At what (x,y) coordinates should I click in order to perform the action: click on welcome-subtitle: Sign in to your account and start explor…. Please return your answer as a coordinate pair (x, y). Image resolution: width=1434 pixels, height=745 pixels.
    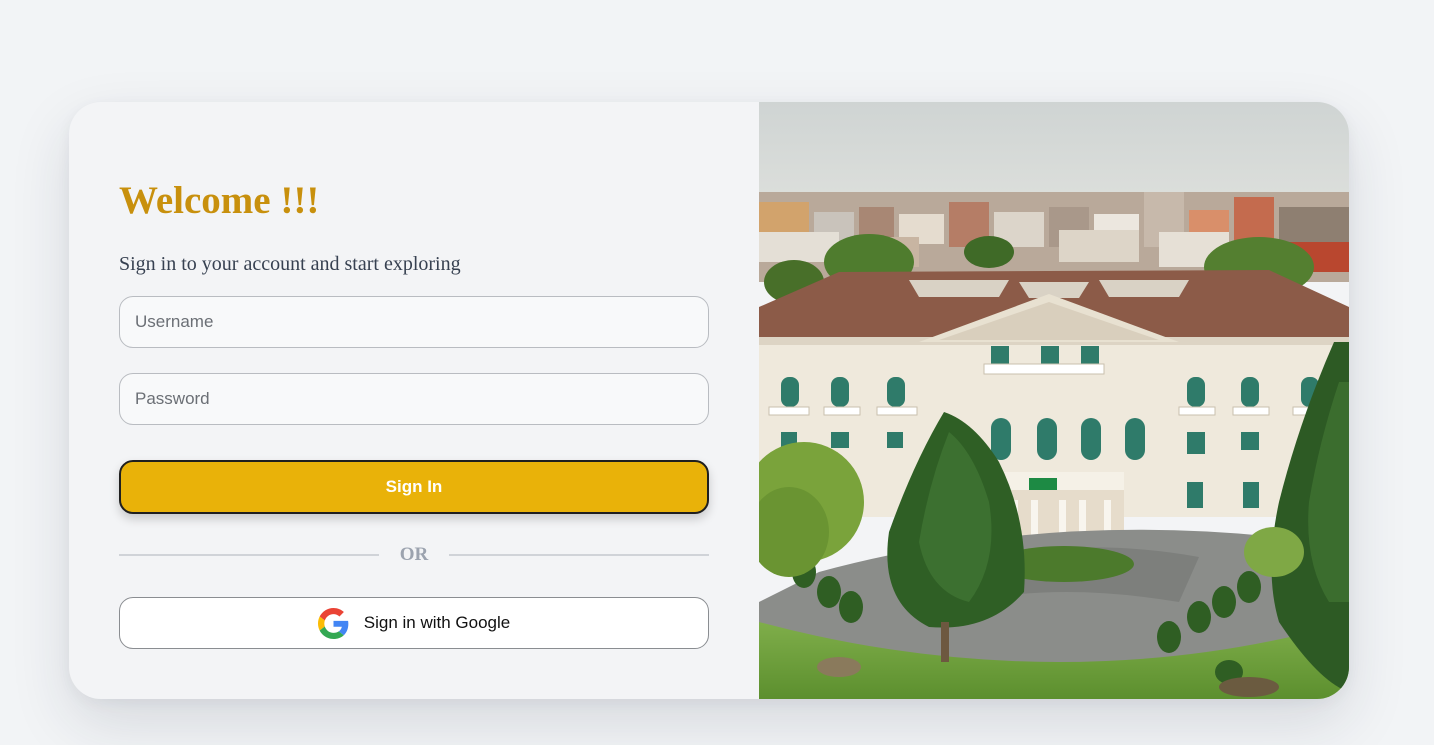
    Looking at the image, I should click on (290, 264).